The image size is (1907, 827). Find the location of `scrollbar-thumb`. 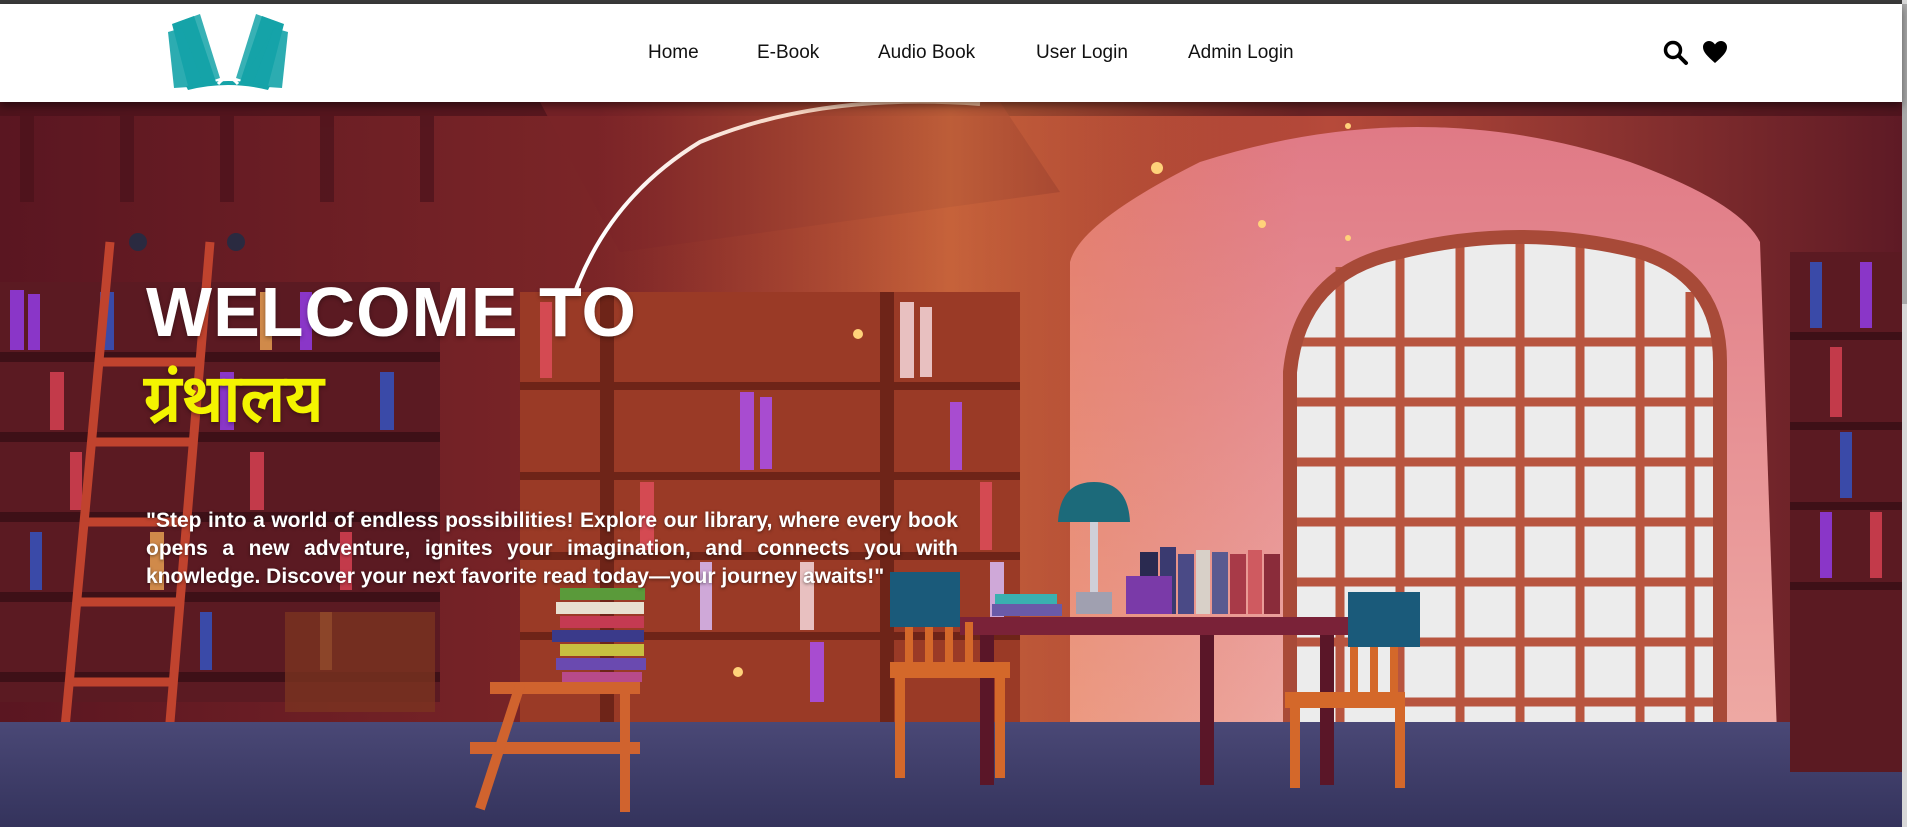

scrollbar-thumb is located at coordinates (1904, 154).